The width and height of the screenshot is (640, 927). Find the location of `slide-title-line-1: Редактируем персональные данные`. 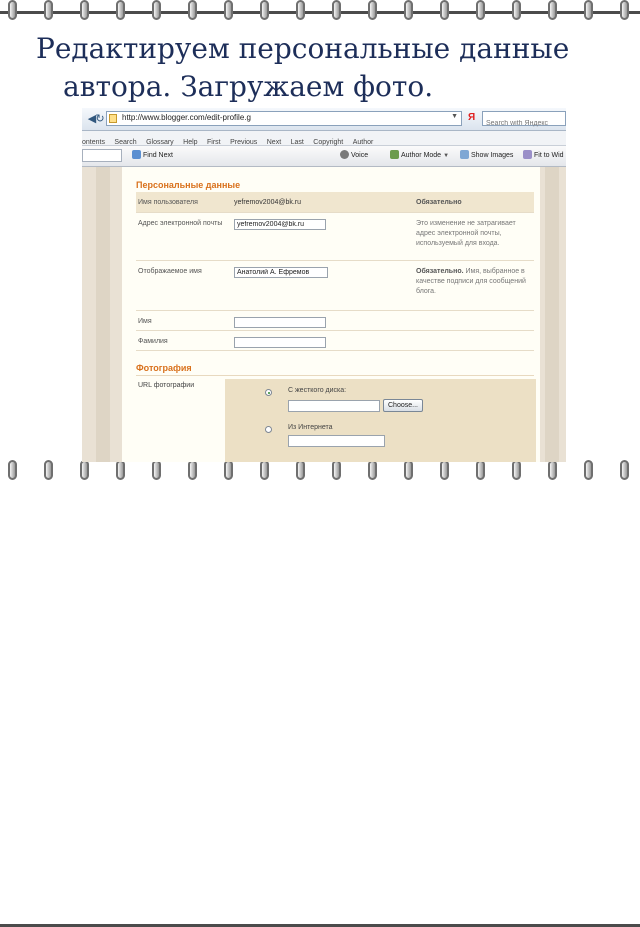

slide-title-line-1: Редактируем персональные данные is located at coordinates (303, 48).